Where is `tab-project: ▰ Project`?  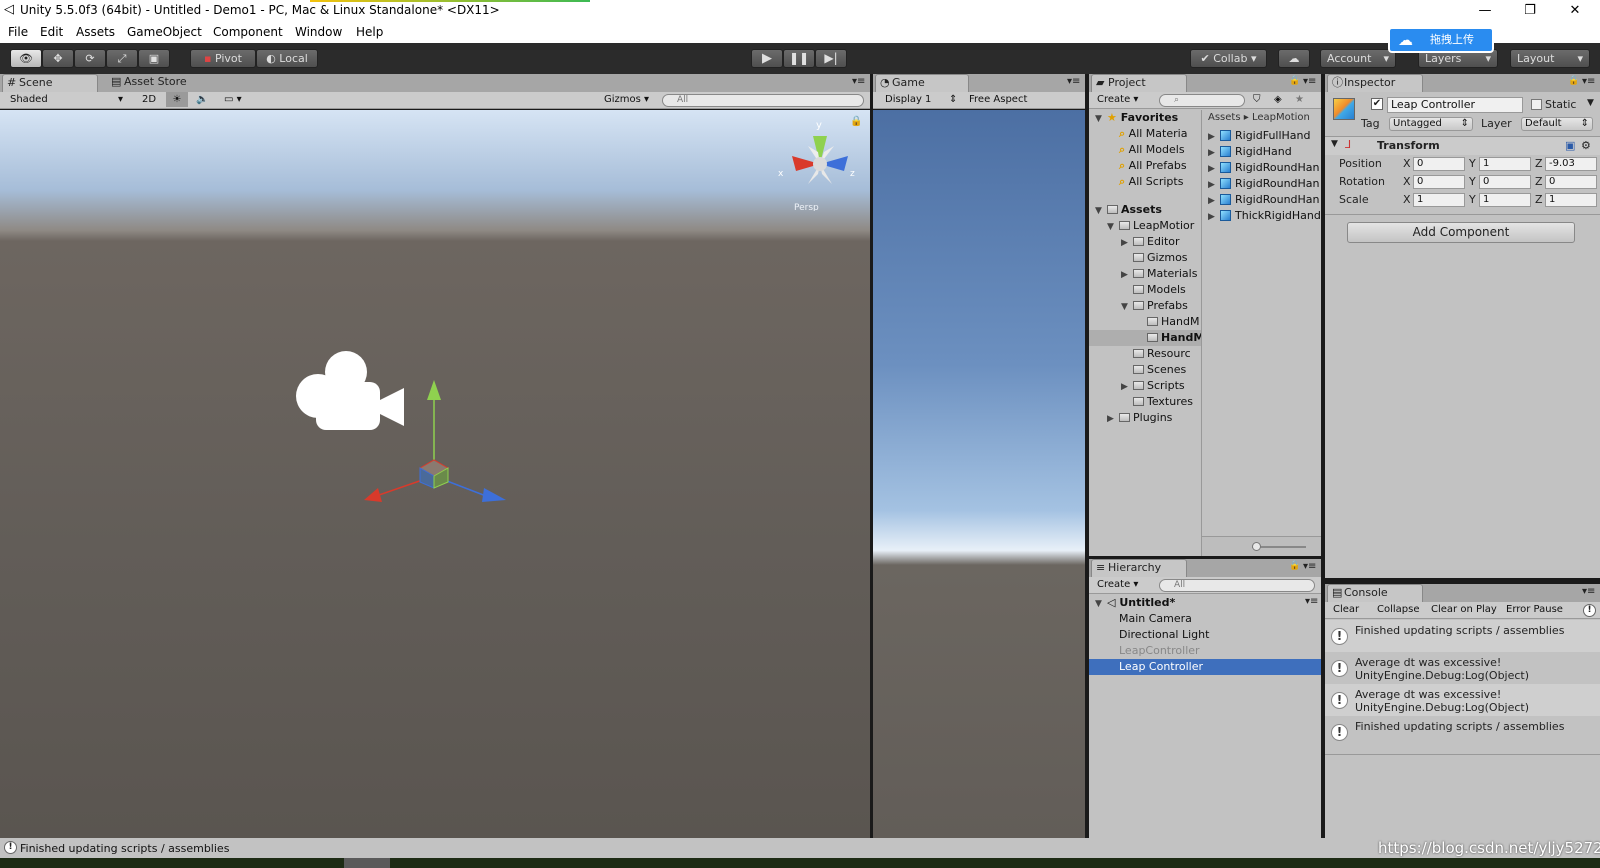 tab-project: ▰ Project is located at coordinates (1139, 83).